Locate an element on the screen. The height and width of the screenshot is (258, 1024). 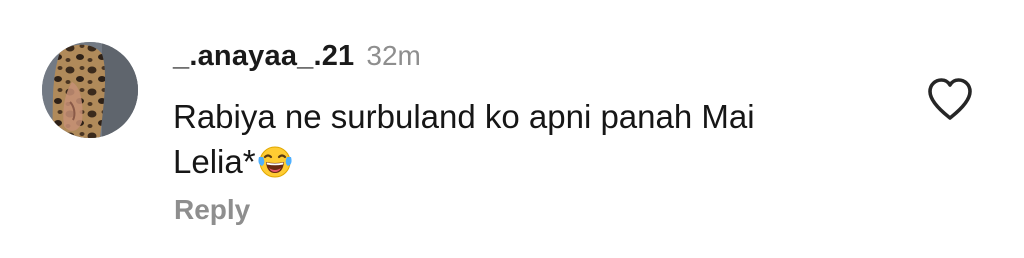
like-button is located at coordinates (950, 99).